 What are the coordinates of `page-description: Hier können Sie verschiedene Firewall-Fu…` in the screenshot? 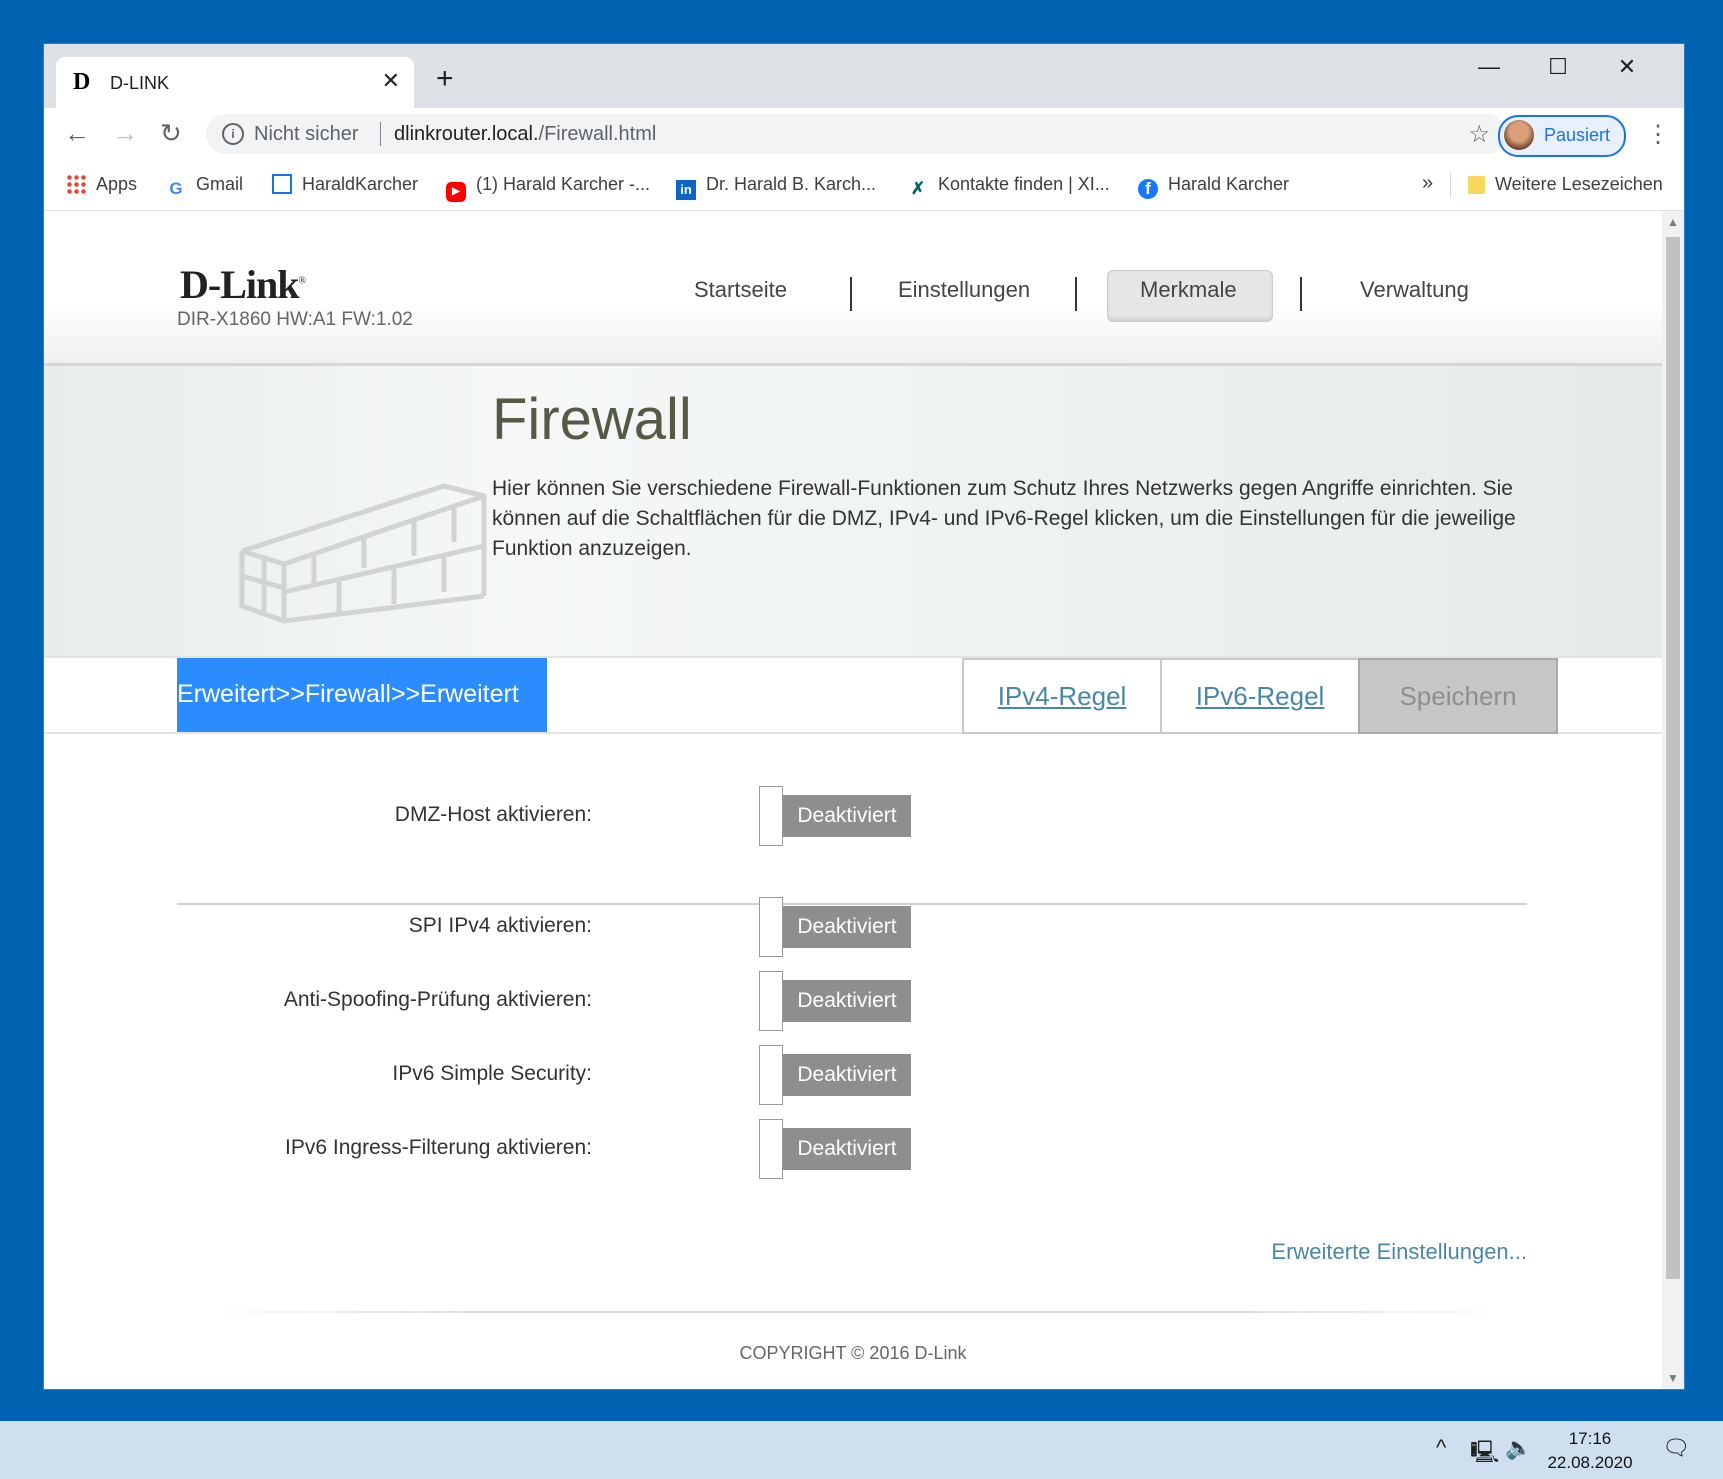 It's located at (1004, 518).